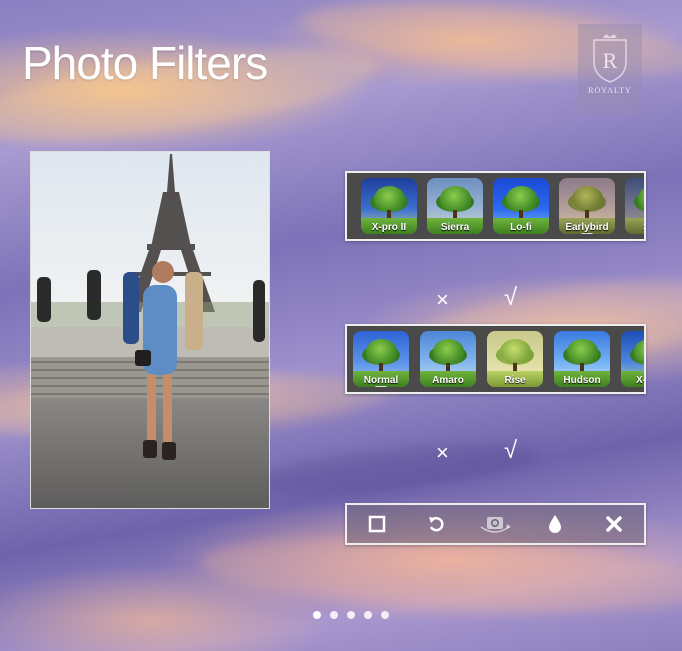 This screenshot has width=682, height=651. What do you see at coordinates (521, 227) in the screenshot?
I see `filter-label: Lo-fi` at bounding box center [521, 227].